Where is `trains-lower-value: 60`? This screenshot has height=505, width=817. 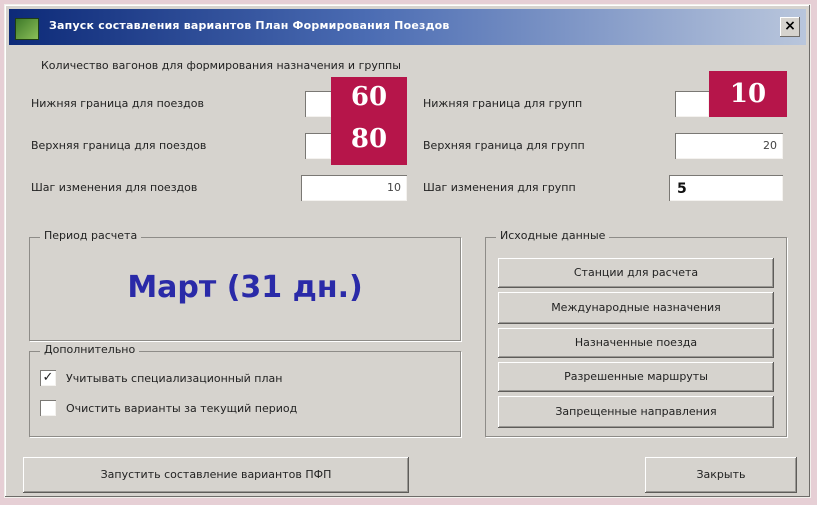 trains-lower-value: 60 is located at coordinates (369, 97).